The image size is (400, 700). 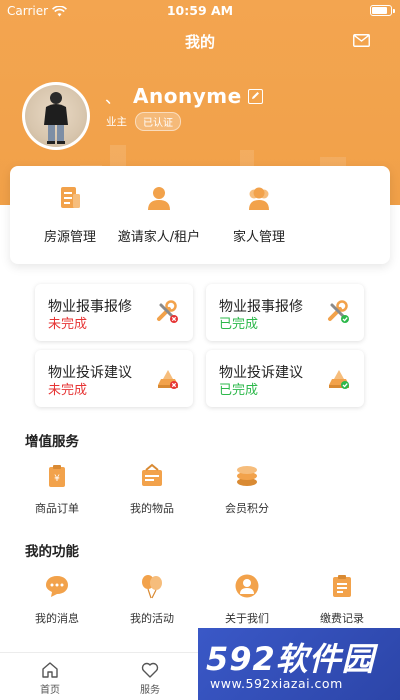 I want to click on verified-badge: 已认证, so click(x=158, y=121).